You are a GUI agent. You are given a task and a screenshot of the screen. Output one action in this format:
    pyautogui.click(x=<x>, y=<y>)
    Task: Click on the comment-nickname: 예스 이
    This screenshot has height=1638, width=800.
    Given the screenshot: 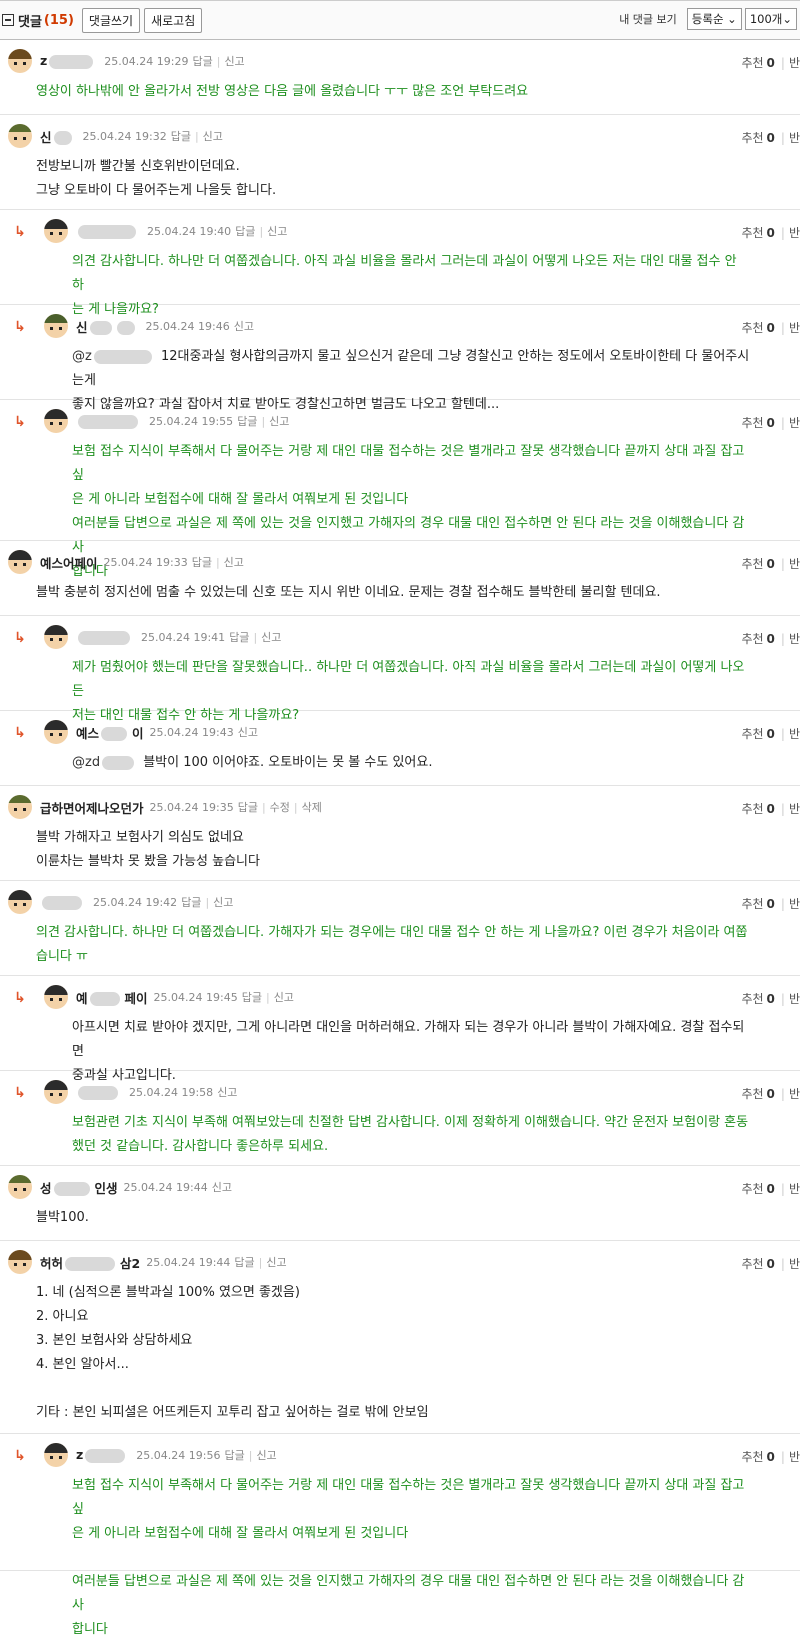 What is the action you would take?
    pyautogui.click(x=110, y=732)
    